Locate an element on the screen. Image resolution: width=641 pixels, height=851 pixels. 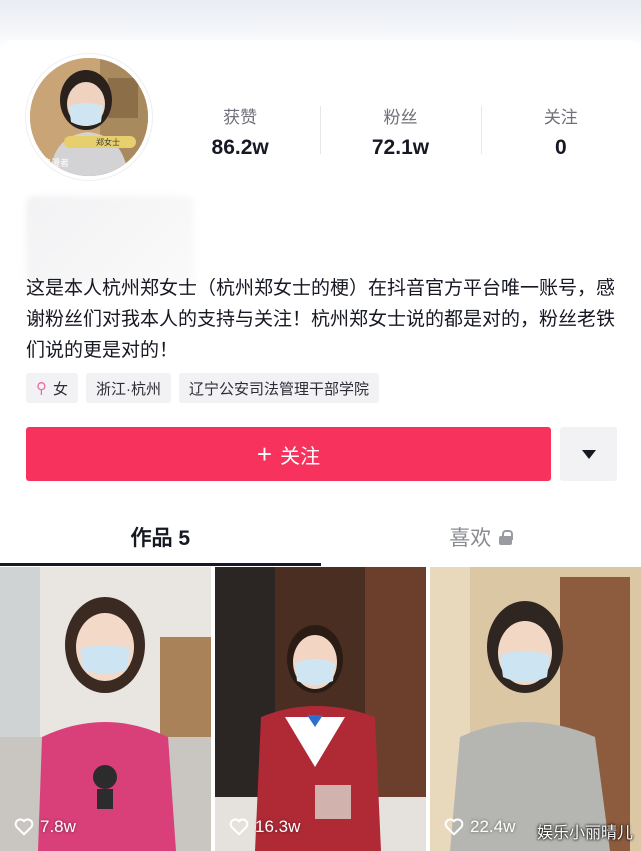
location-tag: 浙江·杭州 is located at coordinates (129, 388).